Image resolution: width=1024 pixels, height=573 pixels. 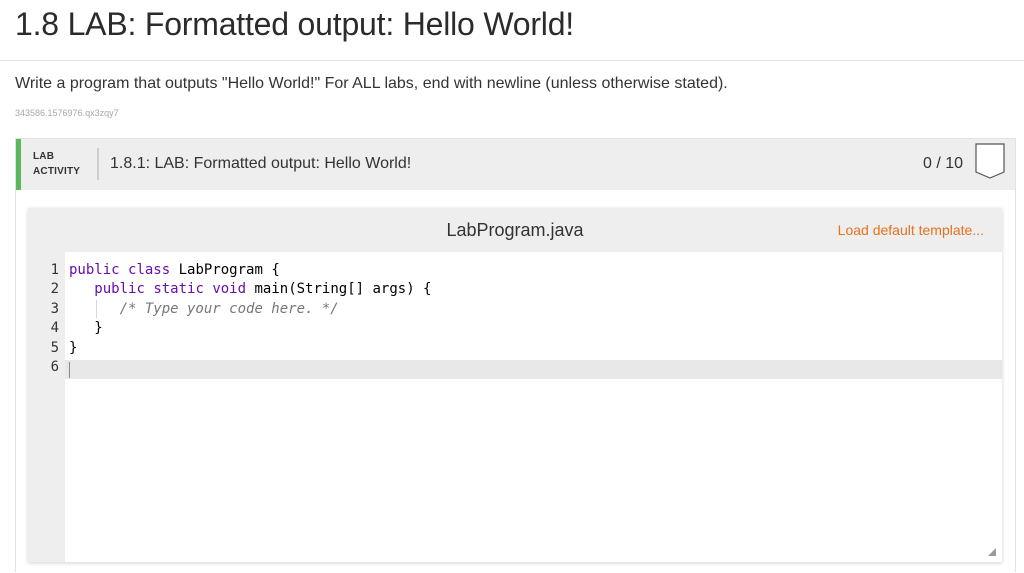 I want to click on score-label: 0 / 10, so click(x=942, y=163).